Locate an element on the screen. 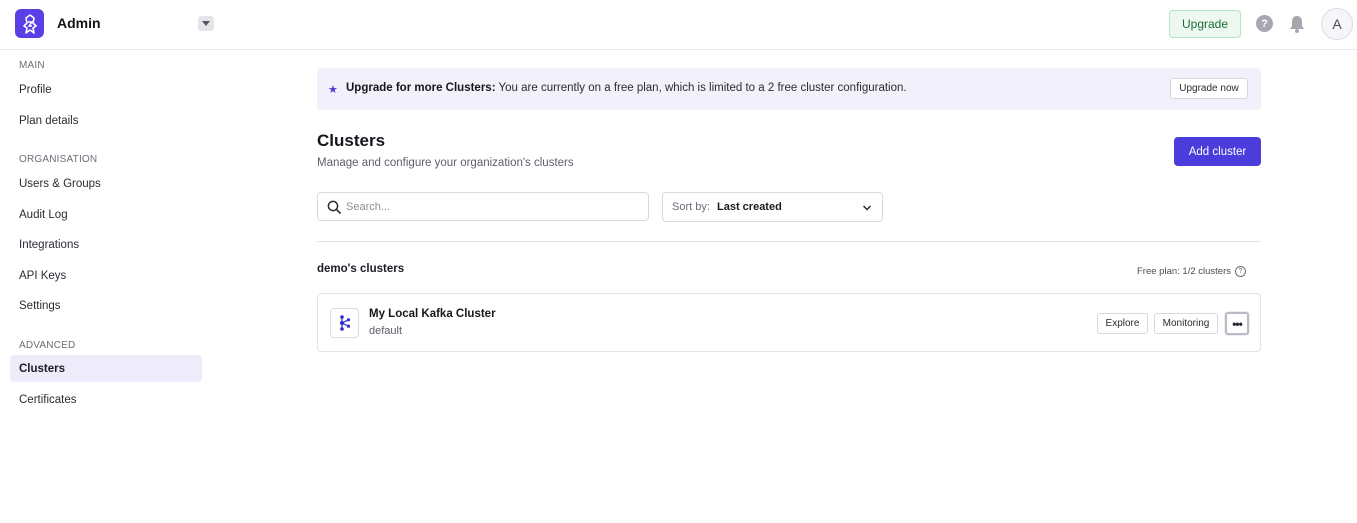 The height and width of the screenshot is (523, 1357). more-options-icon: ••• is located at coordinates (1237, 323).